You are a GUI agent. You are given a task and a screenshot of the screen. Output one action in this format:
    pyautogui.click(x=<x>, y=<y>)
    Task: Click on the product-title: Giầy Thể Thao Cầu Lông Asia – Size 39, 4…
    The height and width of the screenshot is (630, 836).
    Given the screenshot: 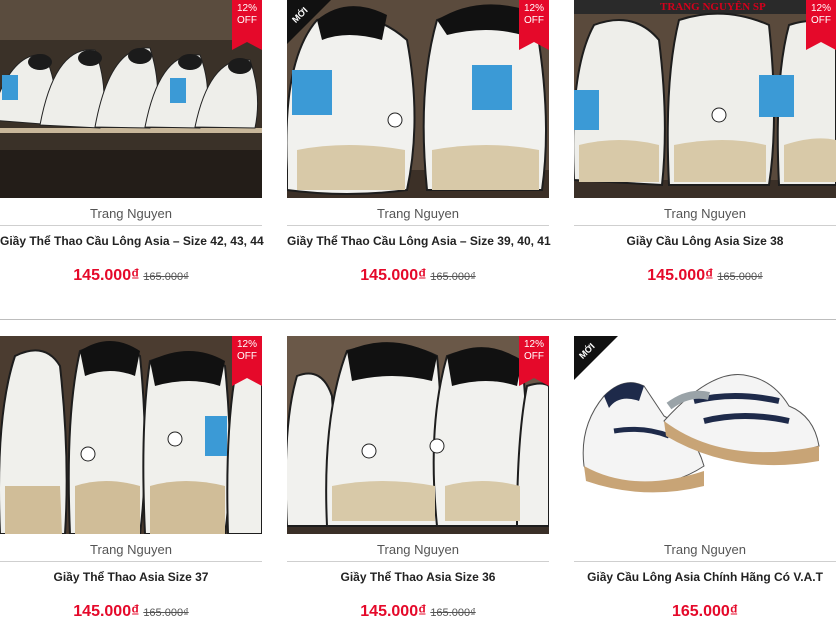 What is the action you would take?
    pyautogui.click(x=419, y=241)
    